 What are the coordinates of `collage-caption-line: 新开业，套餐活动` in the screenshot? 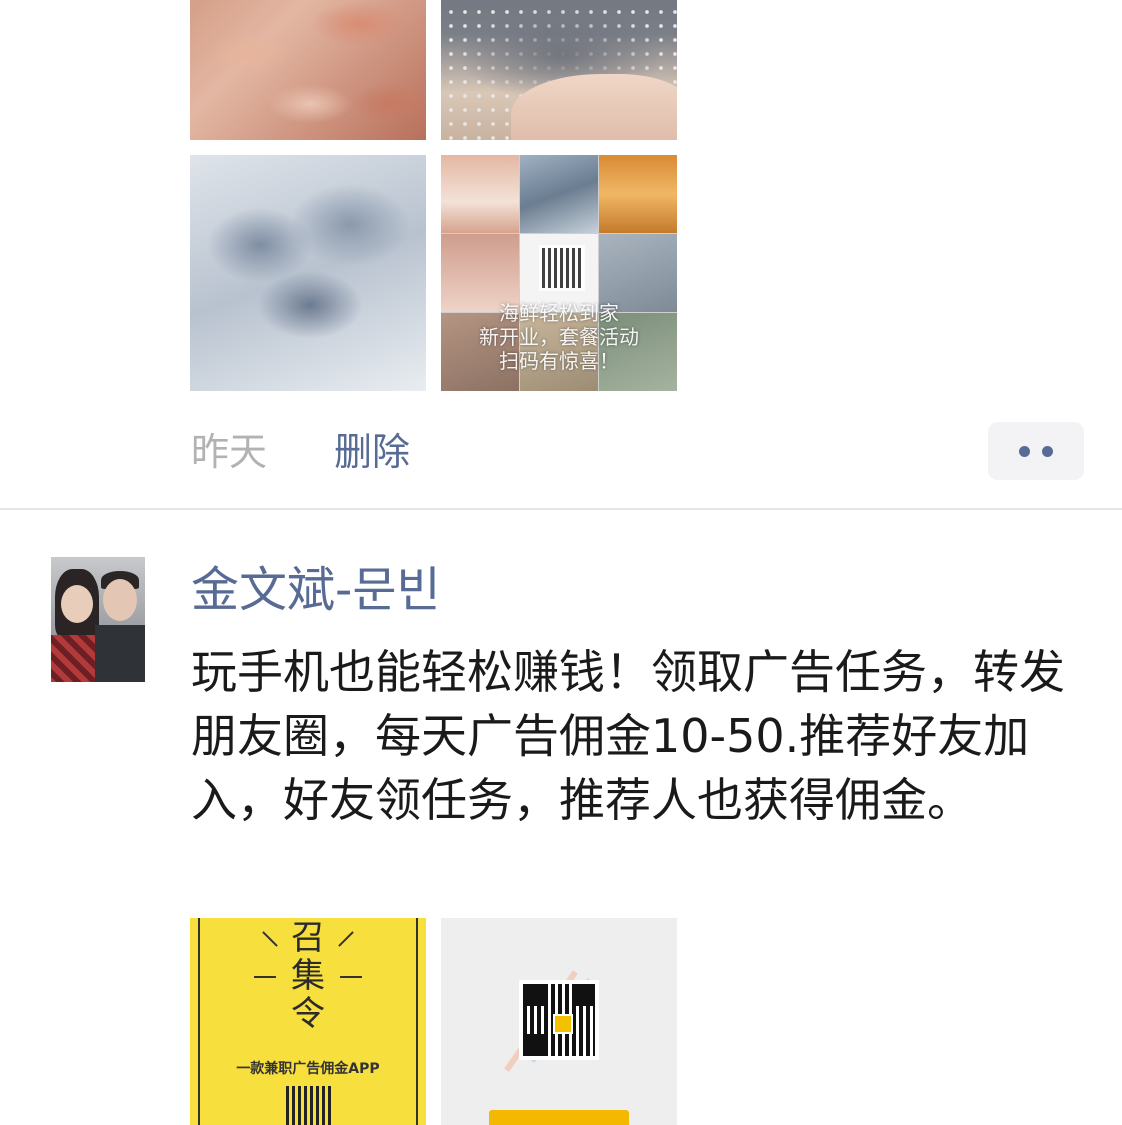 It's located at (559, 337).